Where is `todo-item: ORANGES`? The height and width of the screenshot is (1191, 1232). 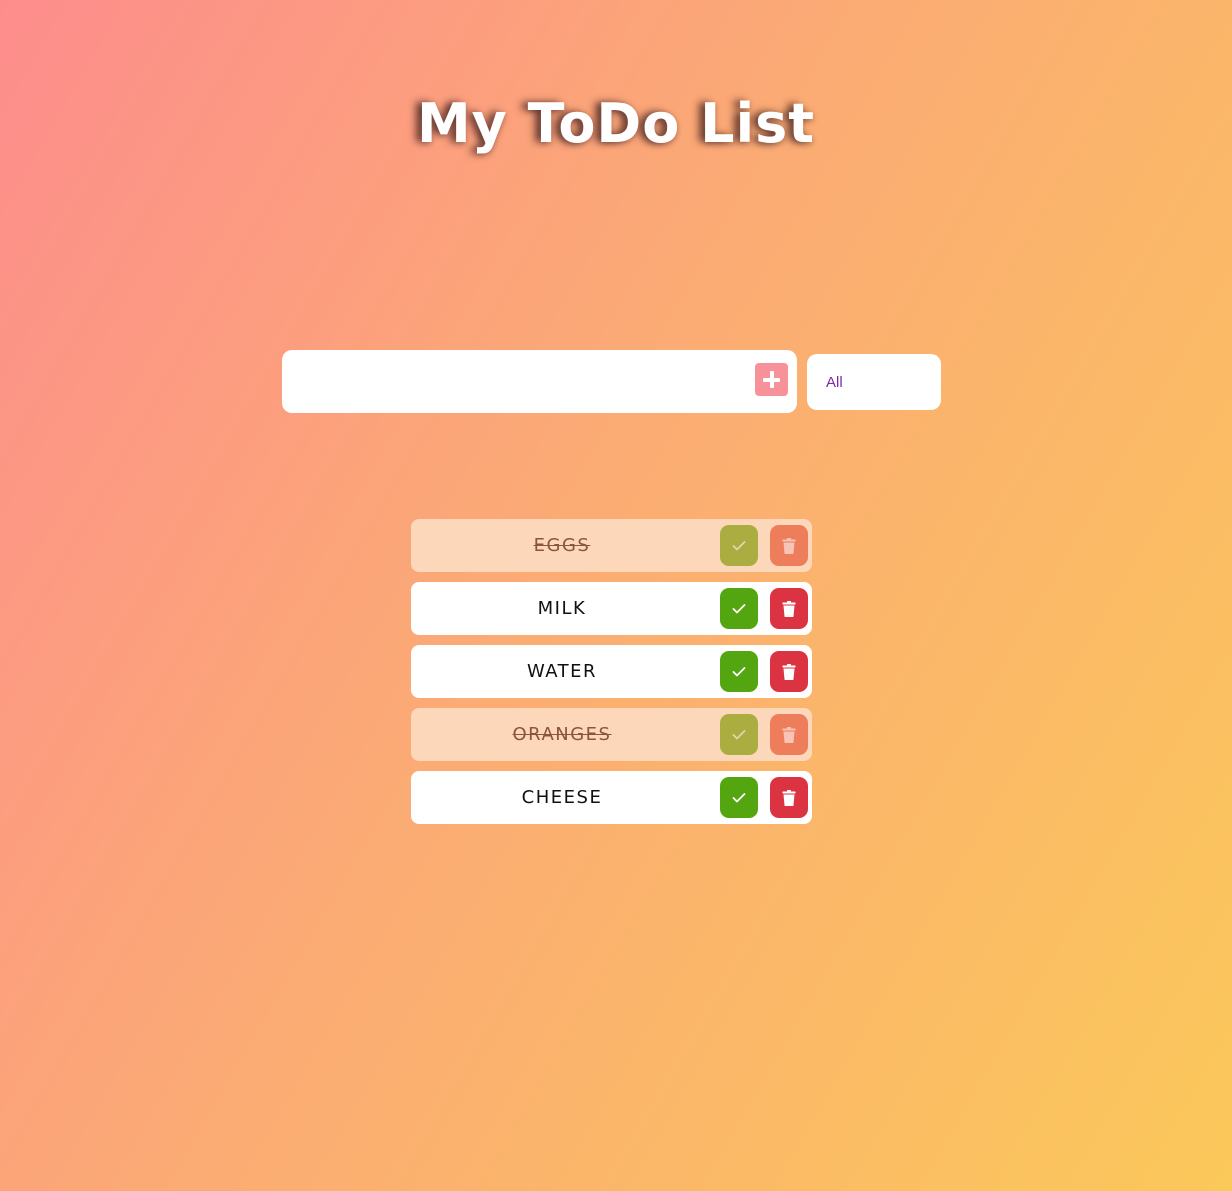 todo-item: ORANGES is located at coordinates (611, 734).